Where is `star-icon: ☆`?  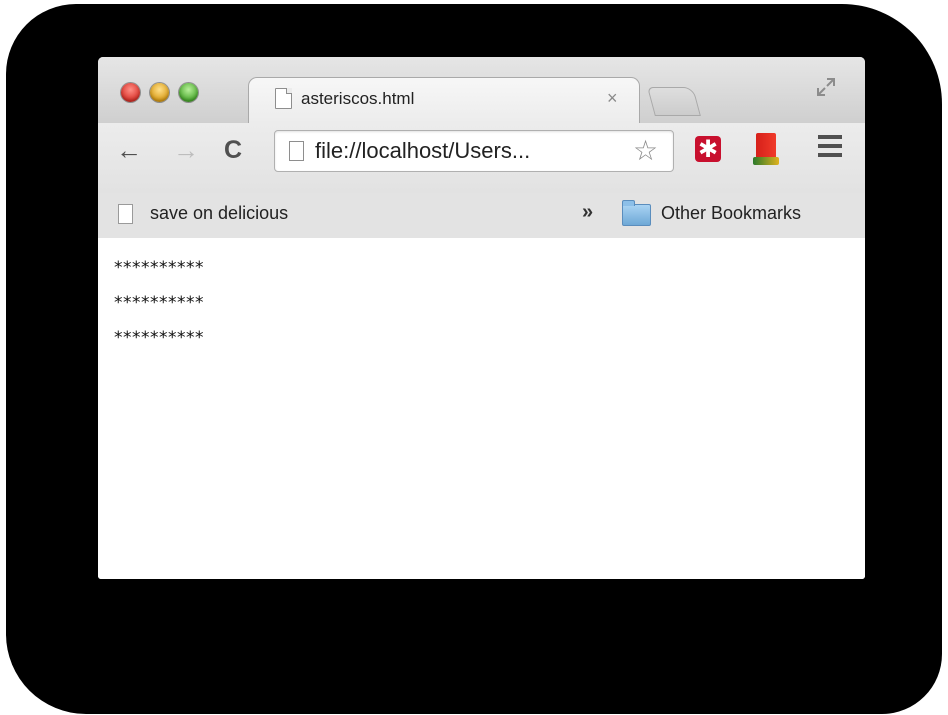 star-icon: ☆ is located at coordinates (645, 150).